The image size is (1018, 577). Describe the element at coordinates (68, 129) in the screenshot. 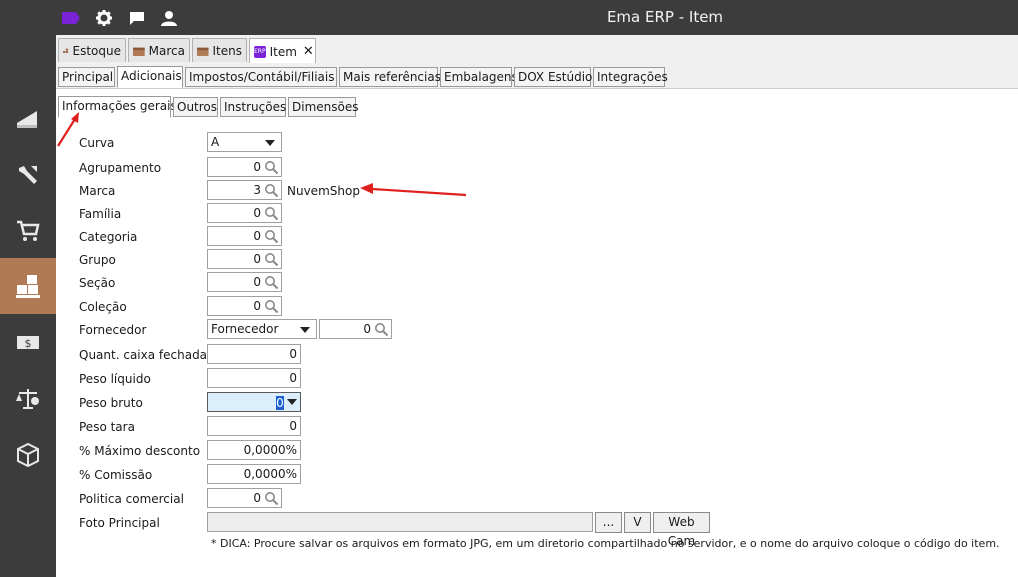

I see `arrow-to-subtab-annotation` at that location.